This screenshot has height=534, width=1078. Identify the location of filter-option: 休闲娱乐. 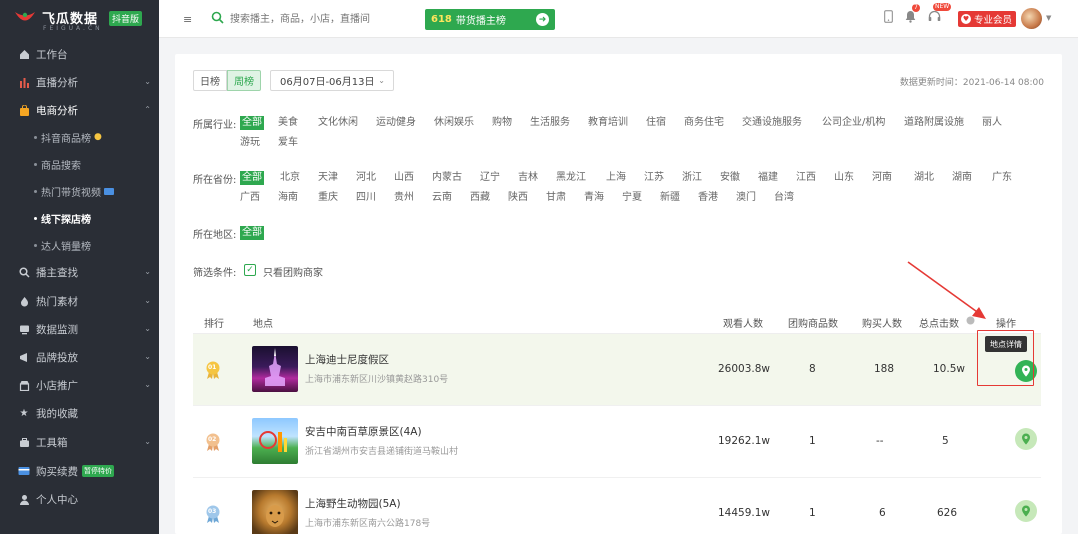
(454, 123).